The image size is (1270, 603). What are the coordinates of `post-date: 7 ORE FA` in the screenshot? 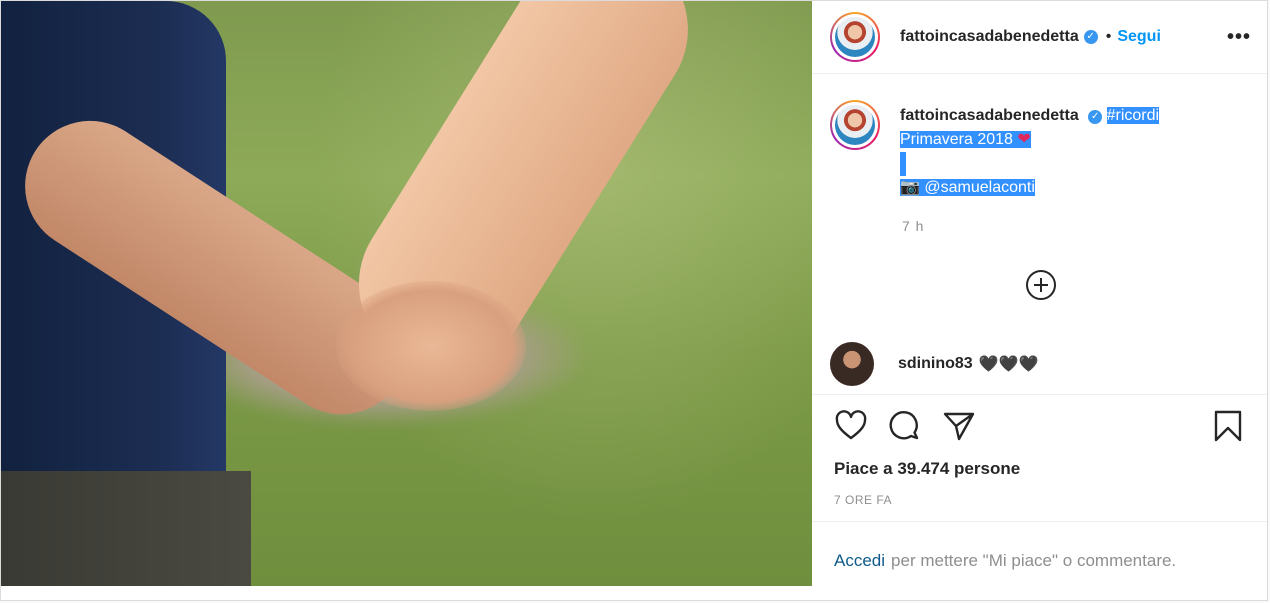 It's located at (863, 500).